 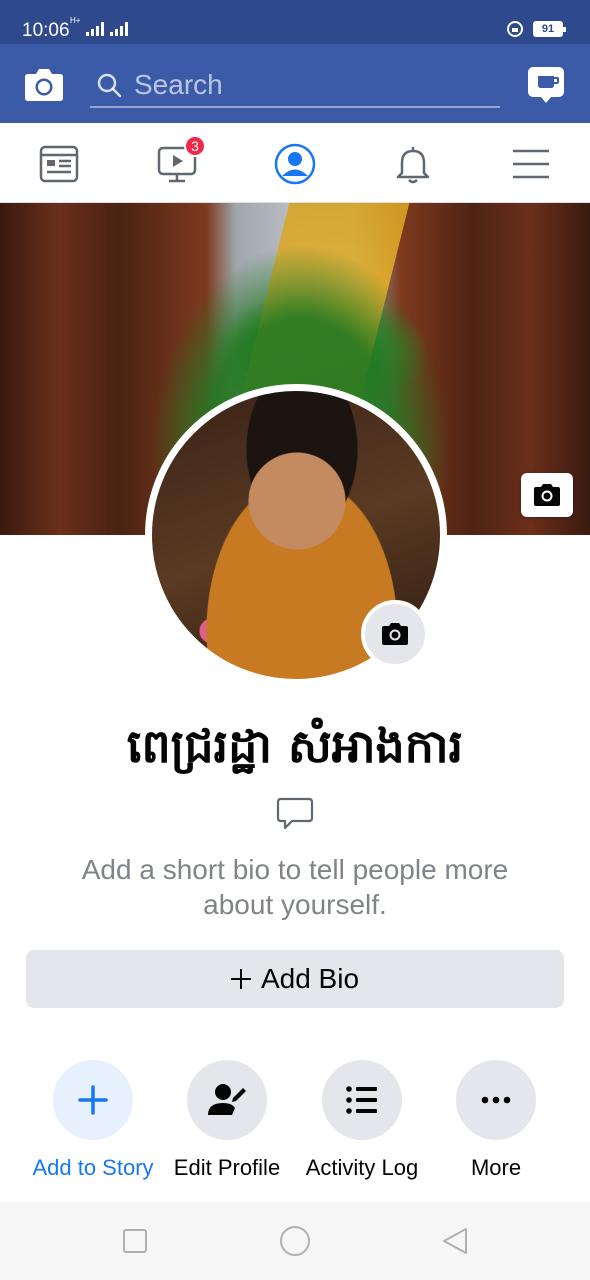 What do you see at coordinates (295, 813) in the screenshot?
I see `speech-bubble-icon` at bounding box center [295, 813].